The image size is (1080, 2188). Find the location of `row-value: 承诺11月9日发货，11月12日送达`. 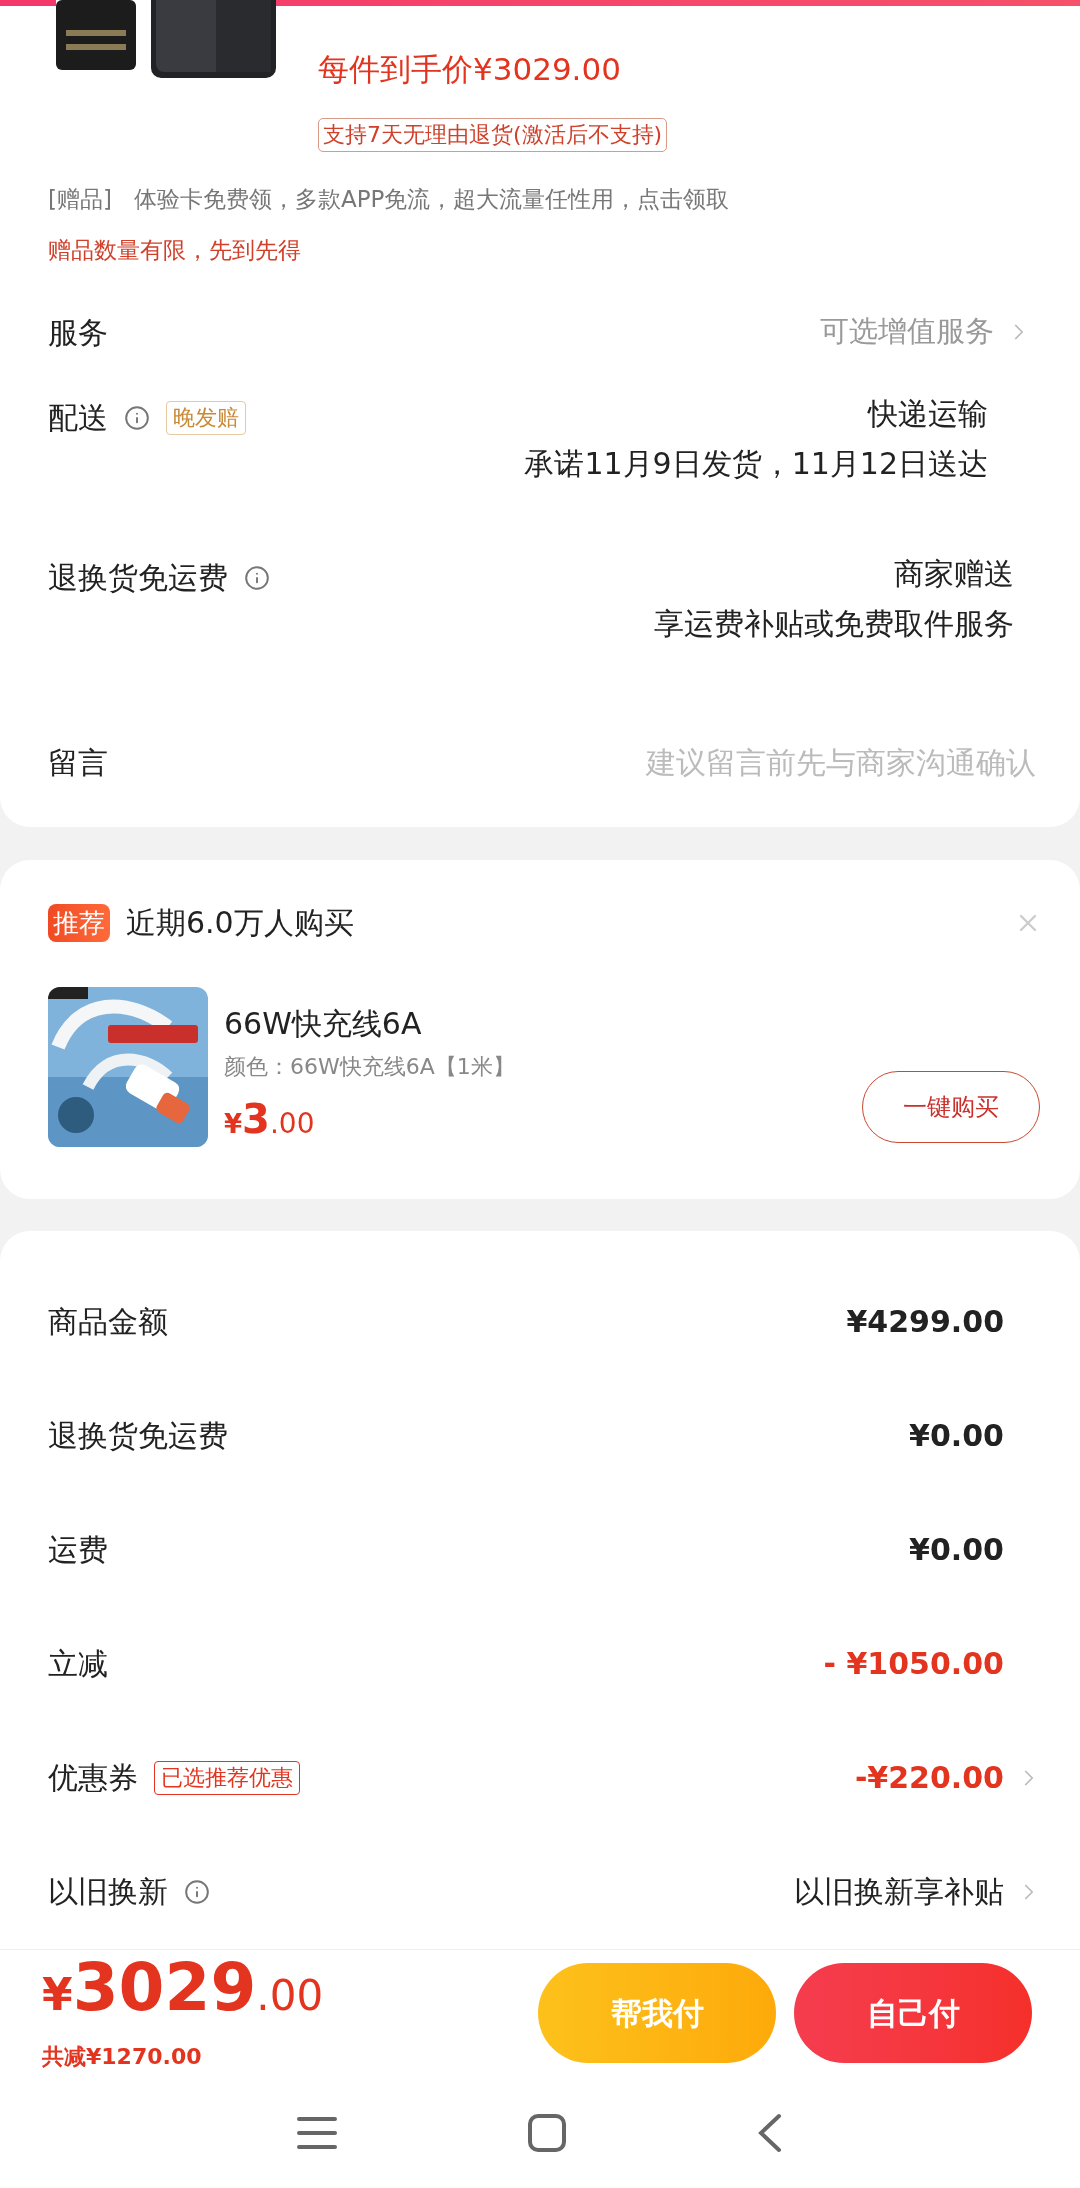

row-value: 承诺11月9日发货，11月12日送达 is located at coordinates (756, 464).